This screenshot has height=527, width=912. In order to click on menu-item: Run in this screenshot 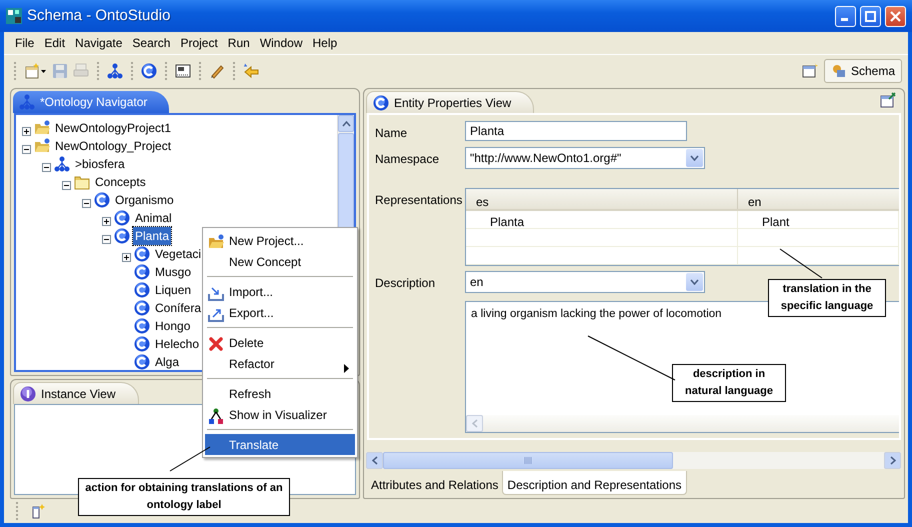, I will do `click(238, 43)`.